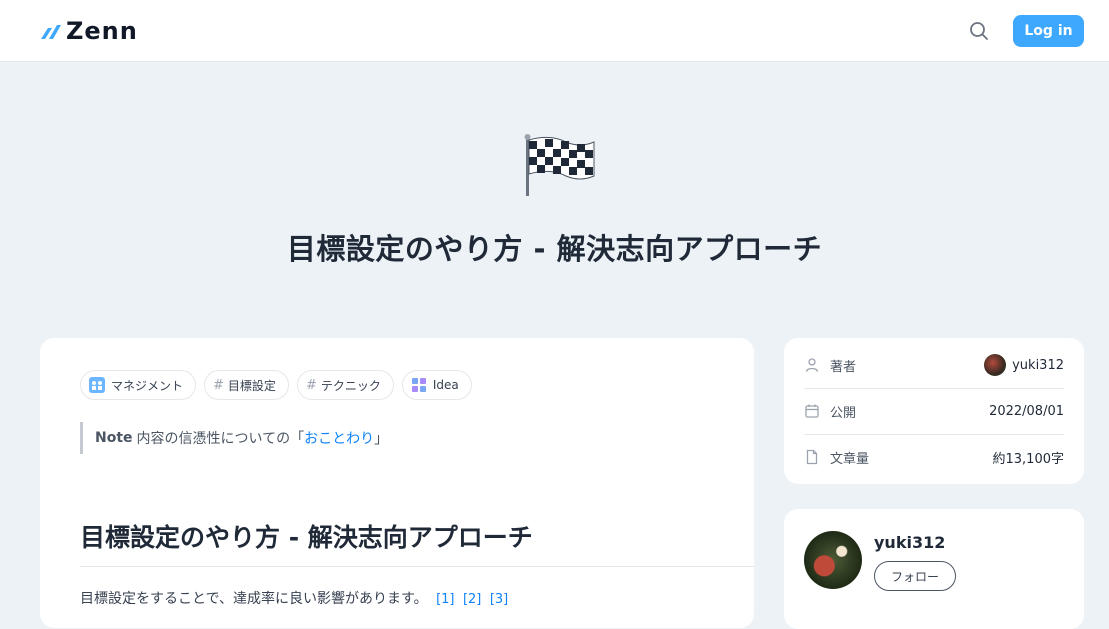  I want to click on author-profile-card: yuki312 フォロー, so click(934, 569).